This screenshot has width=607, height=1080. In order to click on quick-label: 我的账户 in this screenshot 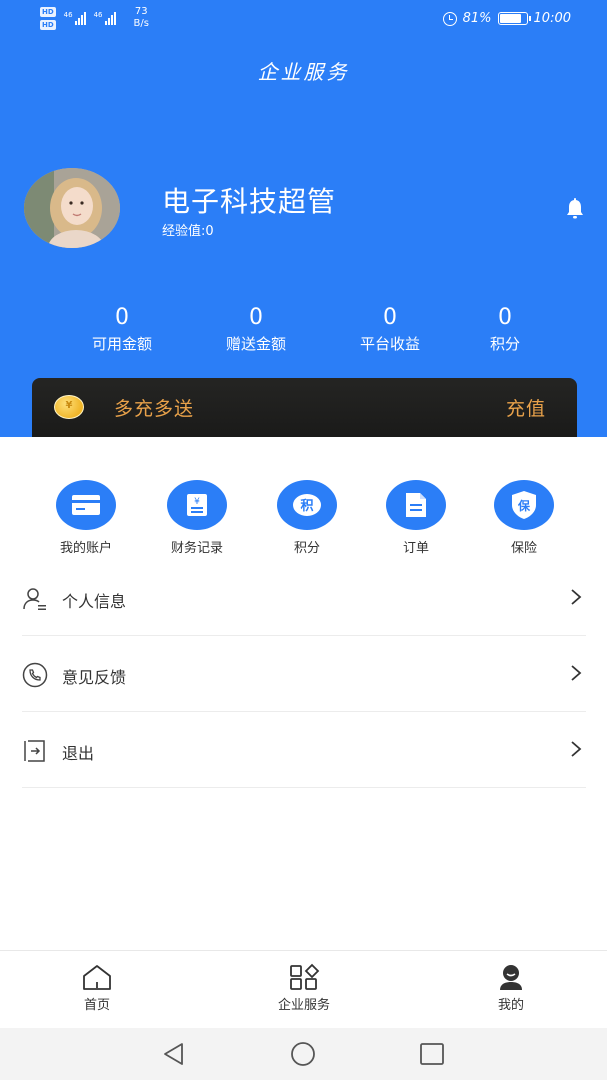, I will do `click(85, 548)`.